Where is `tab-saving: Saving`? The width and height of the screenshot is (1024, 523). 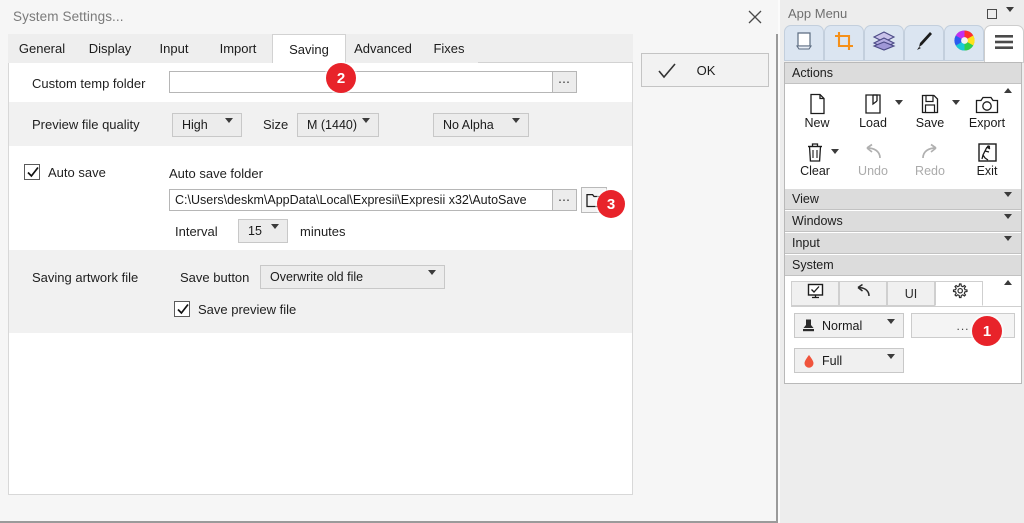 tab-saving: Saving is located at coordinates (309, 49).